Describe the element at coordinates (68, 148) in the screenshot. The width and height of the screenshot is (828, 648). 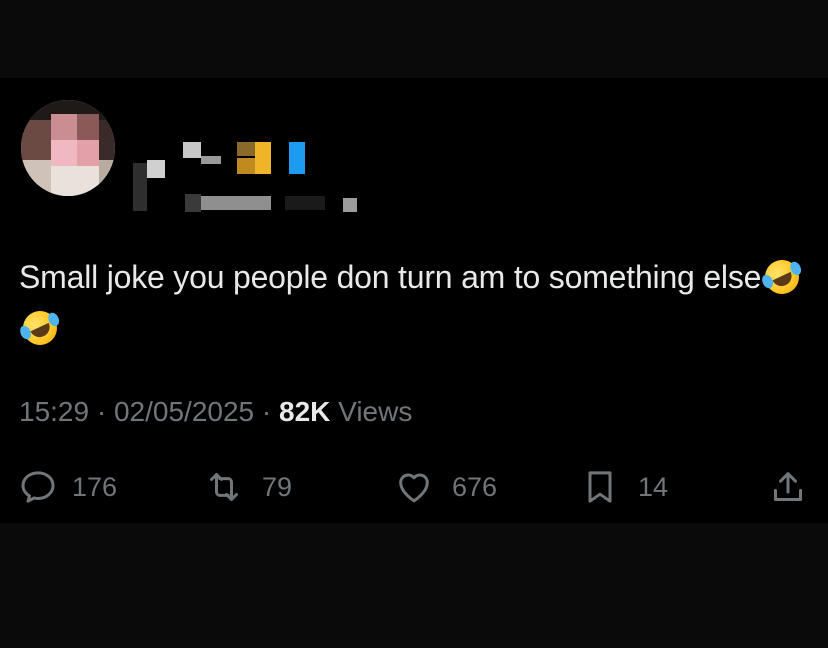
I see `avatar` at that location.